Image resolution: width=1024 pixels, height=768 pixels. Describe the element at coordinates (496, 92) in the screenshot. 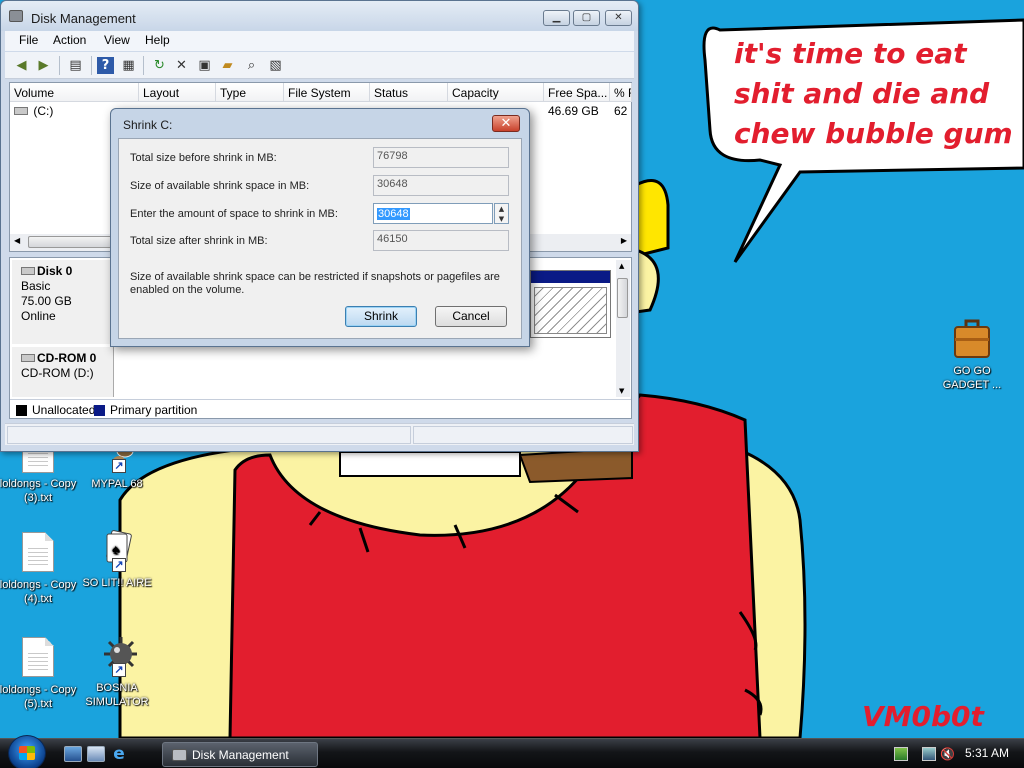

I see `column-header-capacity: Capacity` at that location.